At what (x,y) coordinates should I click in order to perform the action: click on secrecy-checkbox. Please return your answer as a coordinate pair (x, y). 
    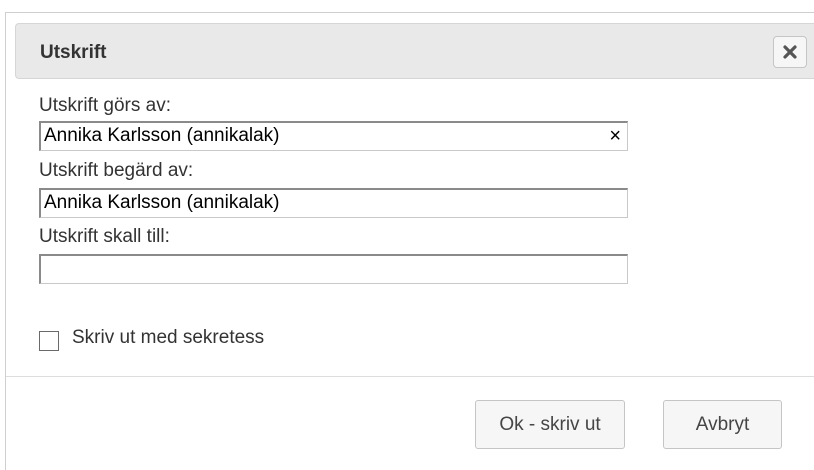
    Looking at the image, I should click on (49, 341).